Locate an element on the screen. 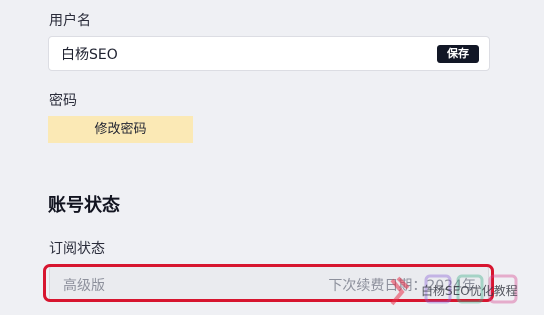 The width and height of the screenshot is (544, 315). username-input is located at coordinates (241, 53).